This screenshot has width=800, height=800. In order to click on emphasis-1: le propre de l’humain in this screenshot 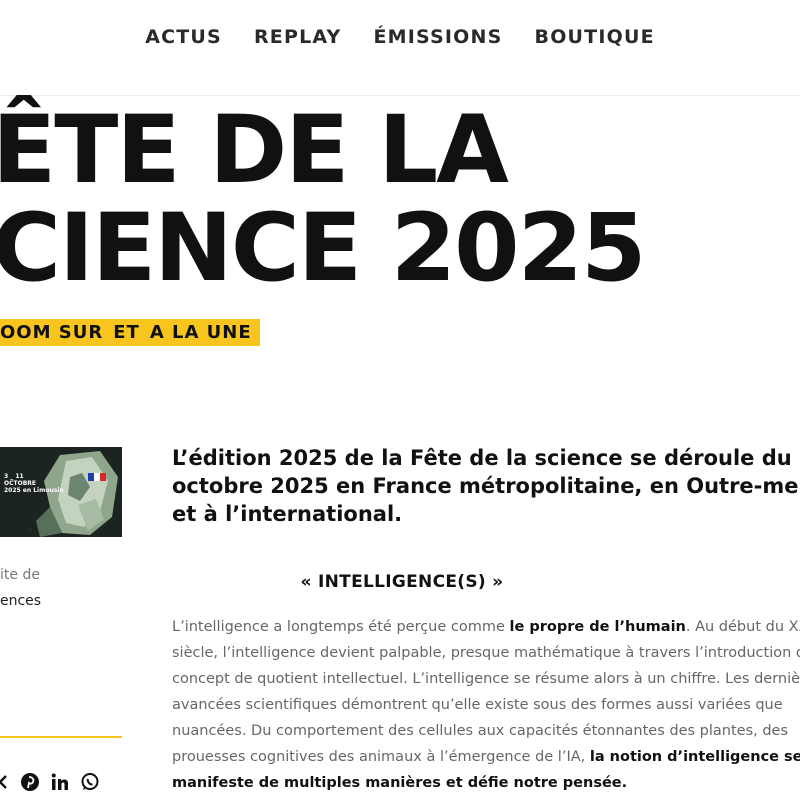, I will do `click(597, 627)`.